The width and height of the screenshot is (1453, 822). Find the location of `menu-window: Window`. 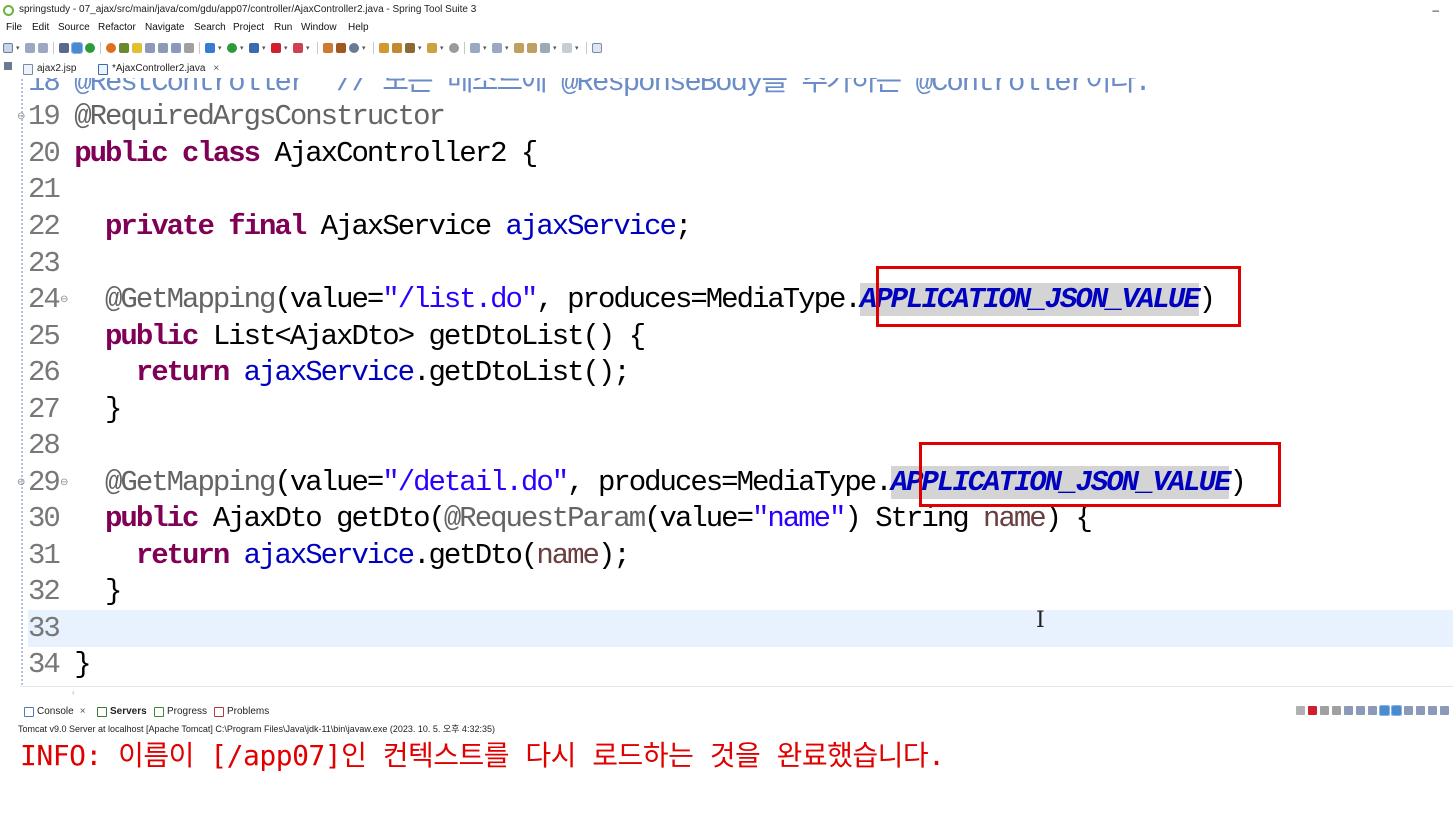

menu-window: Window is located at coordinates (319, 28).